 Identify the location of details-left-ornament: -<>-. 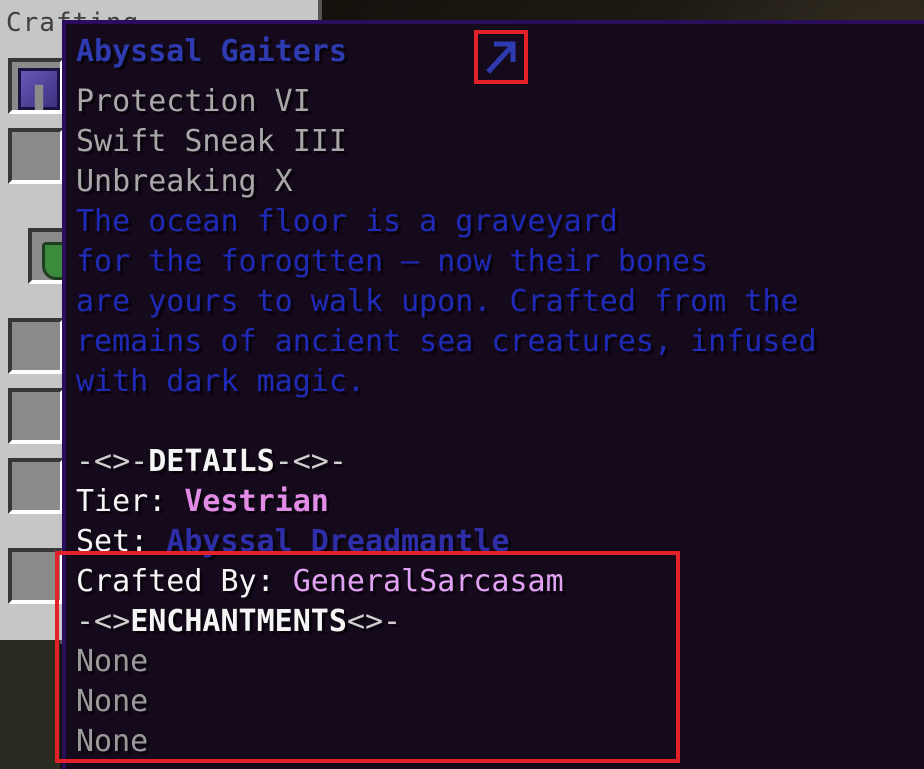
(112, 461).